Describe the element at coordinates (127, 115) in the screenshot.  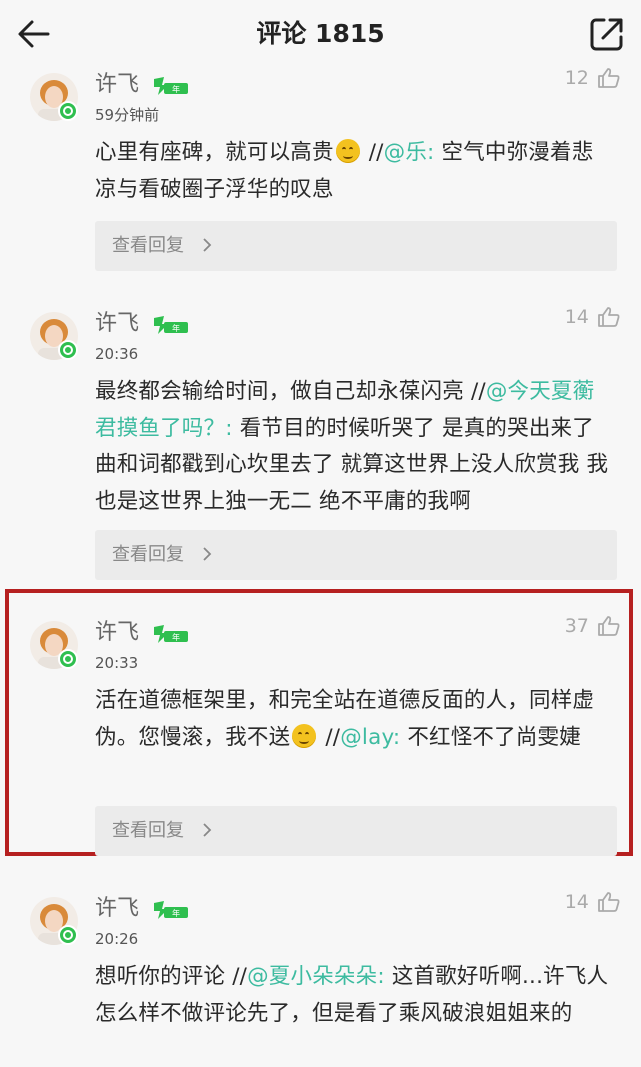
I see `comment-time: 59分钟前` at that location.